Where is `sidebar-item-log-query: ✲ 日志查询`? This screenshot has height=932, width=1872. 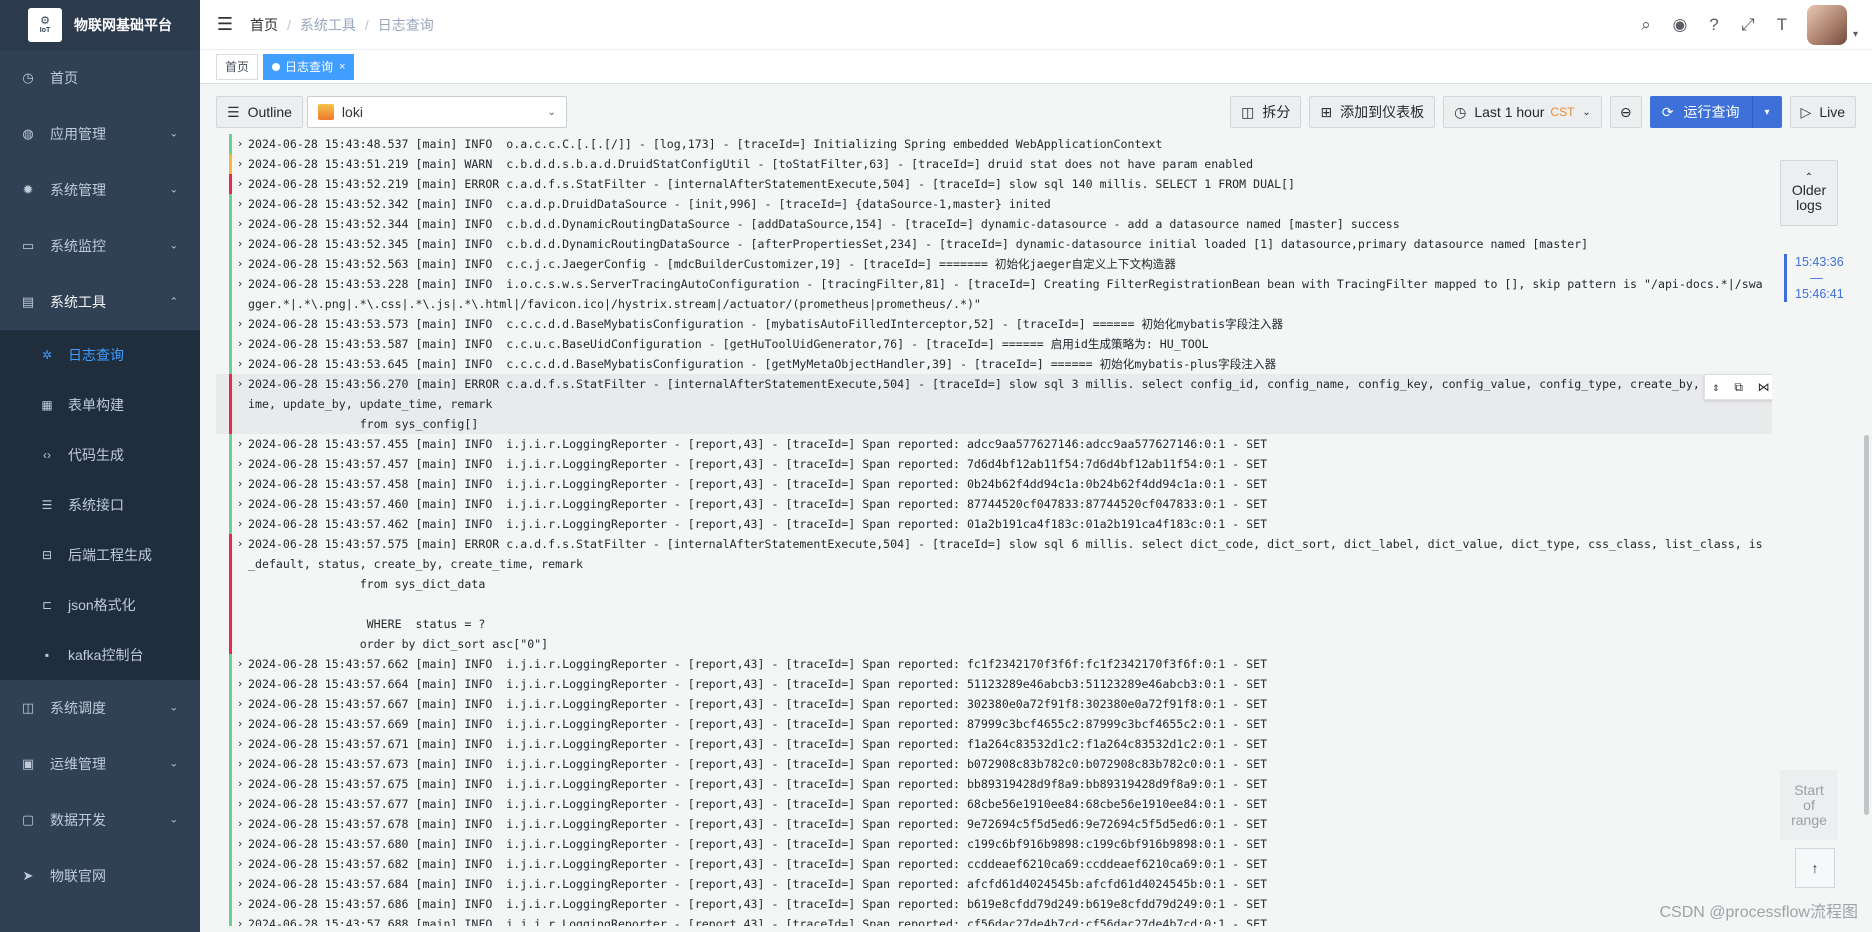
sidebar-item-log-query: ✲ 日志查询 is located at coordinates (100, 355).